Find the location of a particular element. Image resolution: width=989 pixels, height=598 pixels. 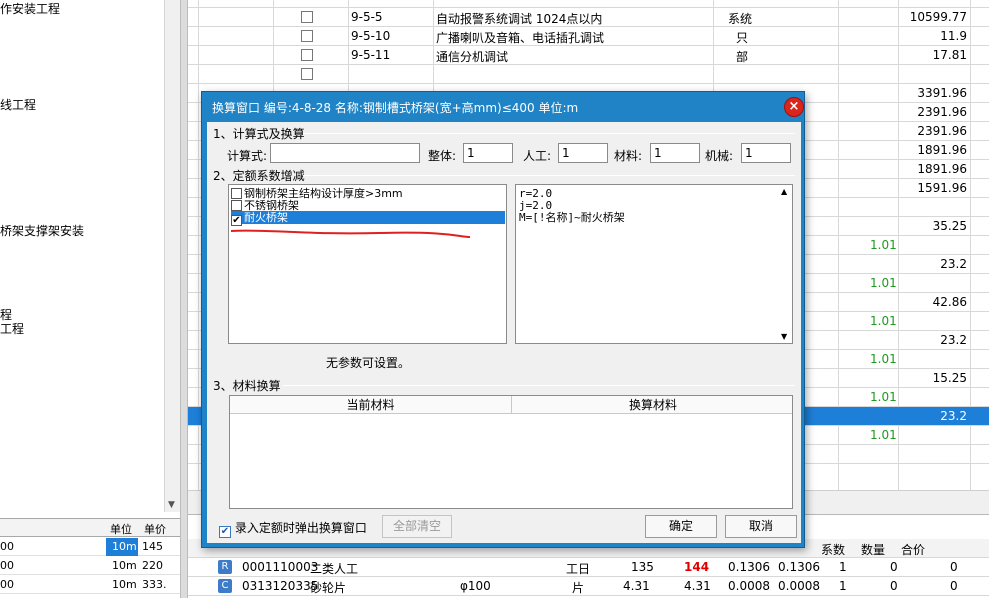

column-header: 单价 is located at coordinates (155, 529).